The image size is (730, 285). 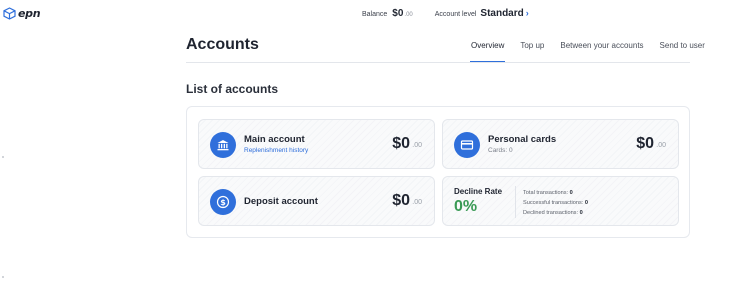 I want to click on brand-logo: epn, so click(x=22, y=13).